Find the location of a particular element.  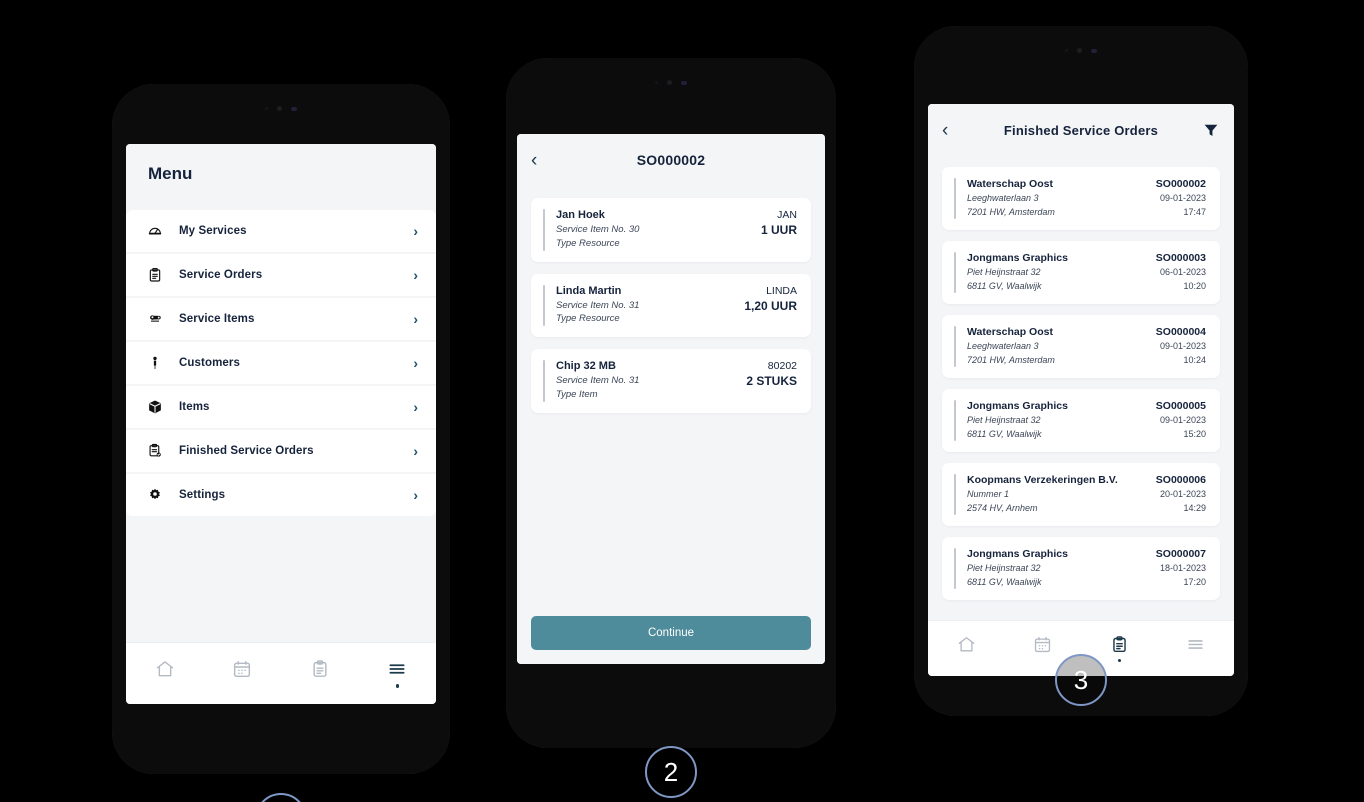

order-number: SO000002 is located at coordinates (1180, 184).